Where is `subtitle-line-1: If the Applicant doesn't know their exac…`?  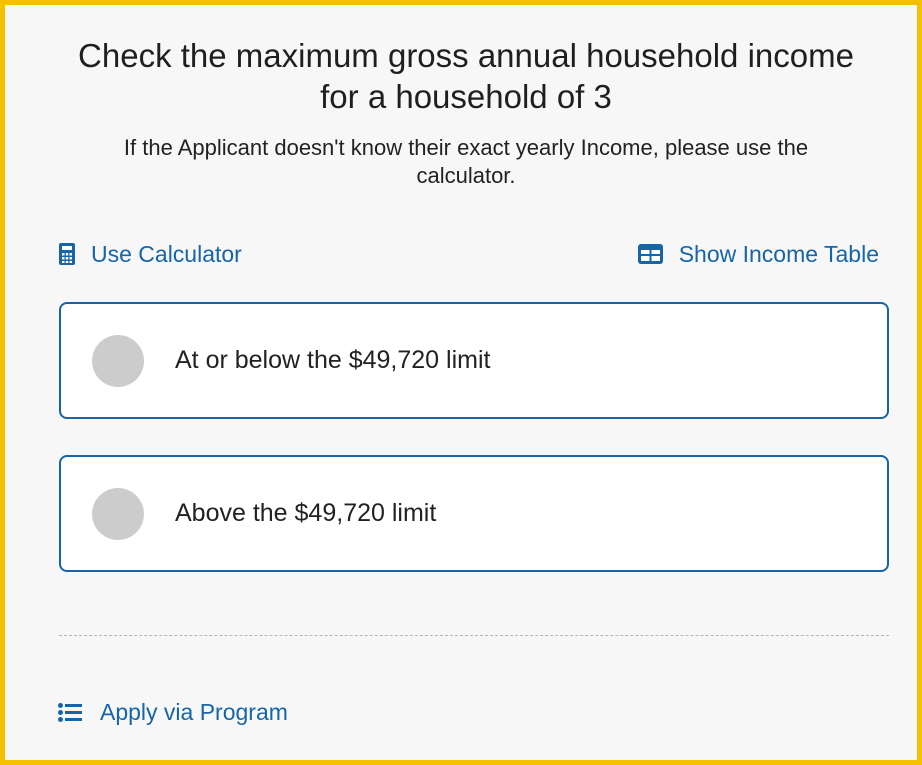 subtitle-line-1: If the Applicant doesn't know their exac… is located at coordinates (466, 147).